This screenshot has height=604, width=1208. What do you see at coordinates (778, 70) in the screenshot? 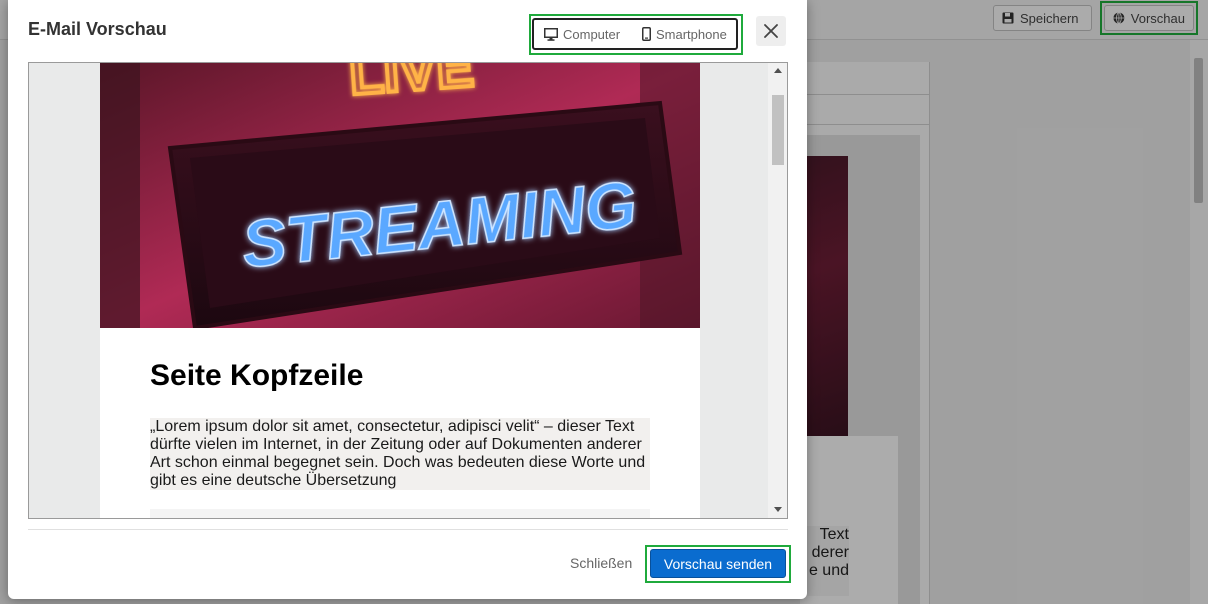
I see `scroll-up-arrow-icon` at bounding box center [778, 70].